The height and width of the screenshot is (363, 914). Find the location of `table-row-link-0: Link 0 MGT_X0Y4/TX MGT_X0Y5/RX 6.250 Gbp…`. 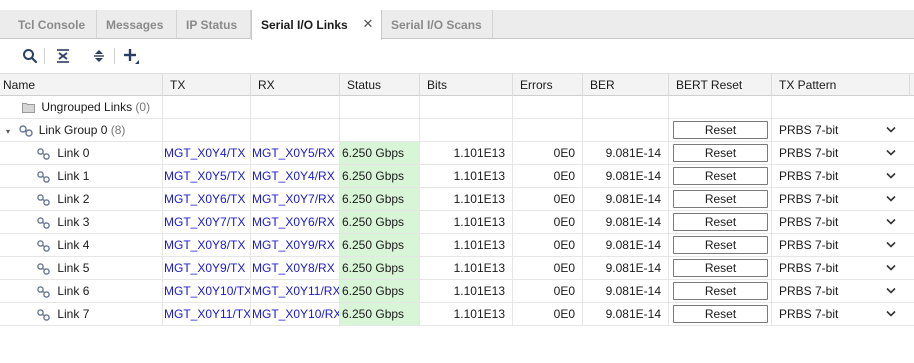

table-row-link-0: Link 0 MGT_X0Y4/TX MGT_X0Y5/RX 6.250 Gbp… is located at coordinates (457, 153).